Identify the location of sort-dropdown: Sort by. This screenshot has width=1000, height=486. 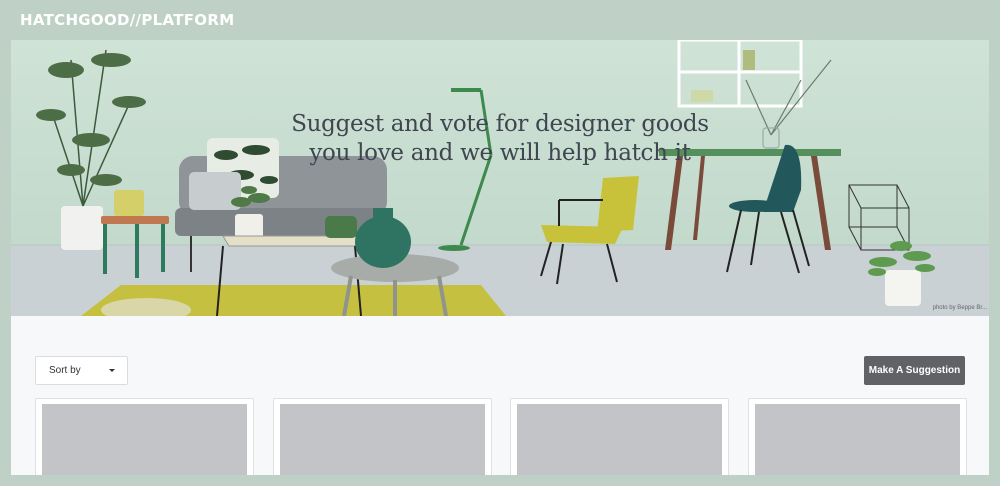
(81, 370).